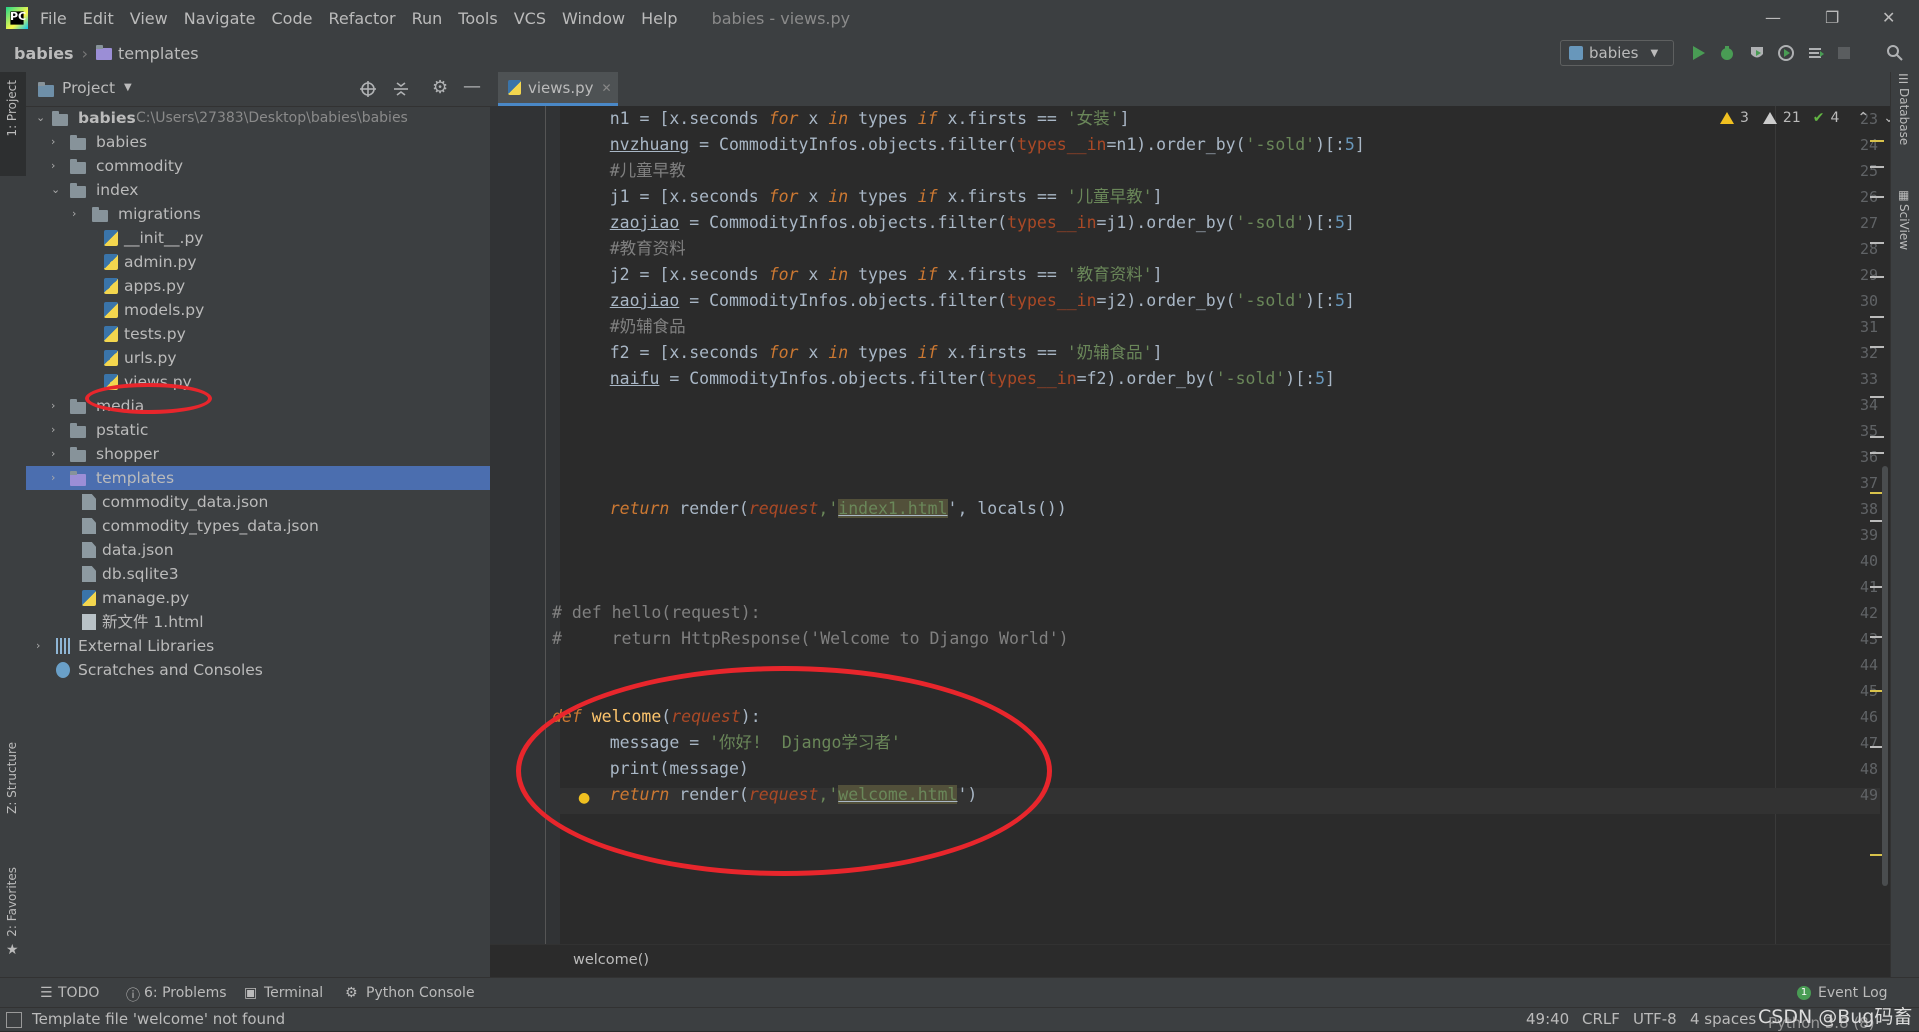 This screenshot has width=1919, height=1032. I want to click on tree-item-apps-py: apps.py, so click(258, 286).